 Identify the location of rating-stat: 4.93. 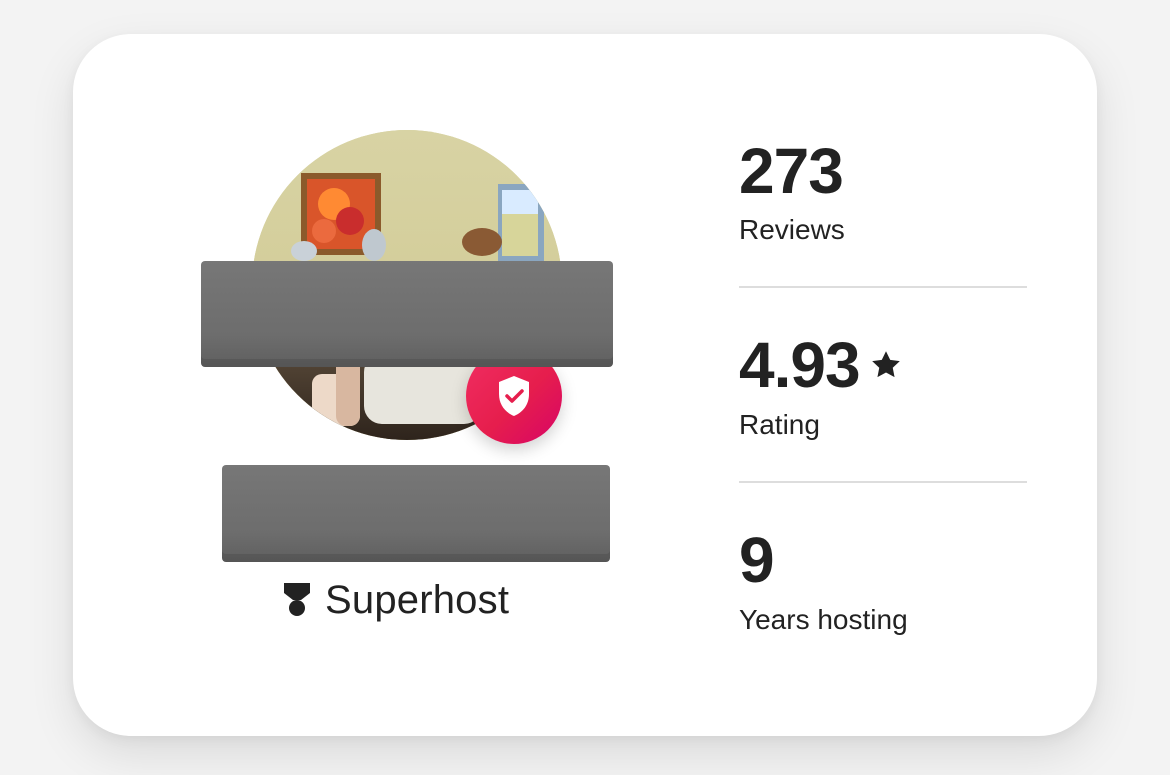
(821, 365).